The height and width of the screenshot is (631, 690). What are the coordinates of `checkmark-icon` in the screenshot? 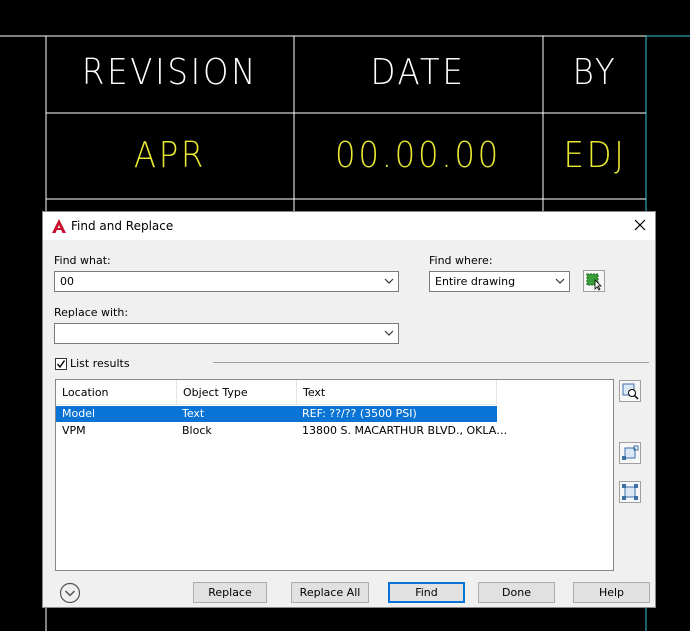 It's located at (61, 364).